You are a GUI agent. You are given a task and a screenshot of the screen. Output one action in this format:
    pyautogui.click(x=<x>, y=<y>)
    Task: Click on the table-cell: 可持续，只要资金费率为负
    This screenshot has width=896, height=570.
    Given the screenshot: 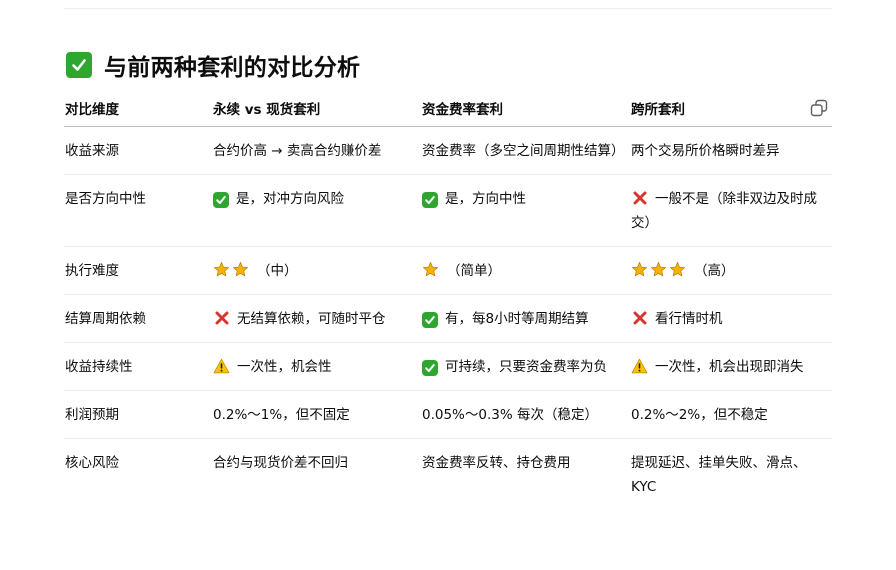 What is the action you would take?
    pyautogui.click(x=526, y=366)
    